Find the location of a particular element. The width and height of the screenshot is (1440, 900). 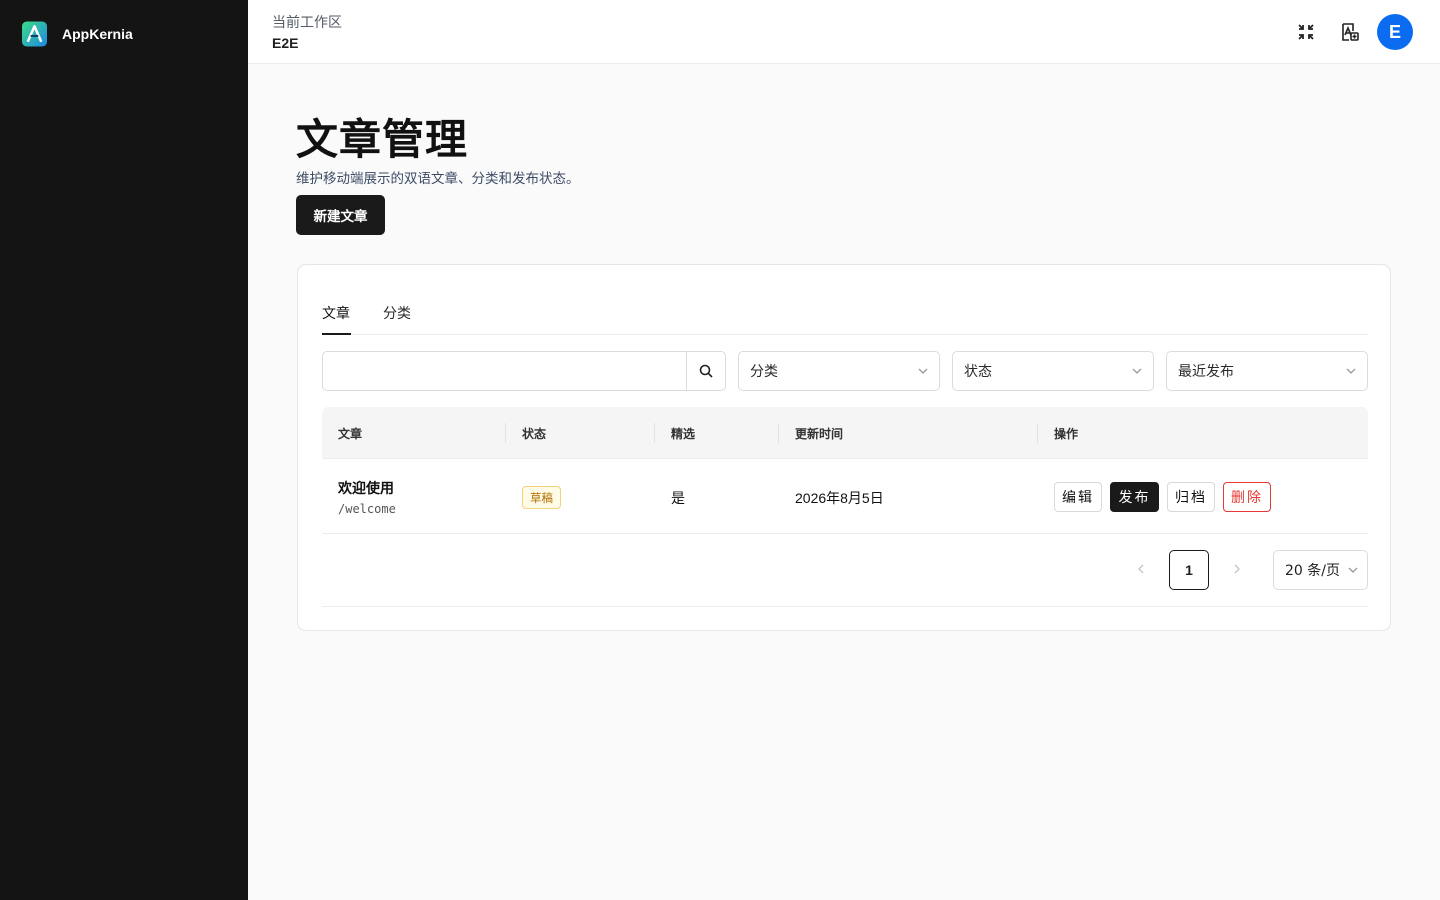

category-select-value: 分类 is located at coordinates (764, 372).